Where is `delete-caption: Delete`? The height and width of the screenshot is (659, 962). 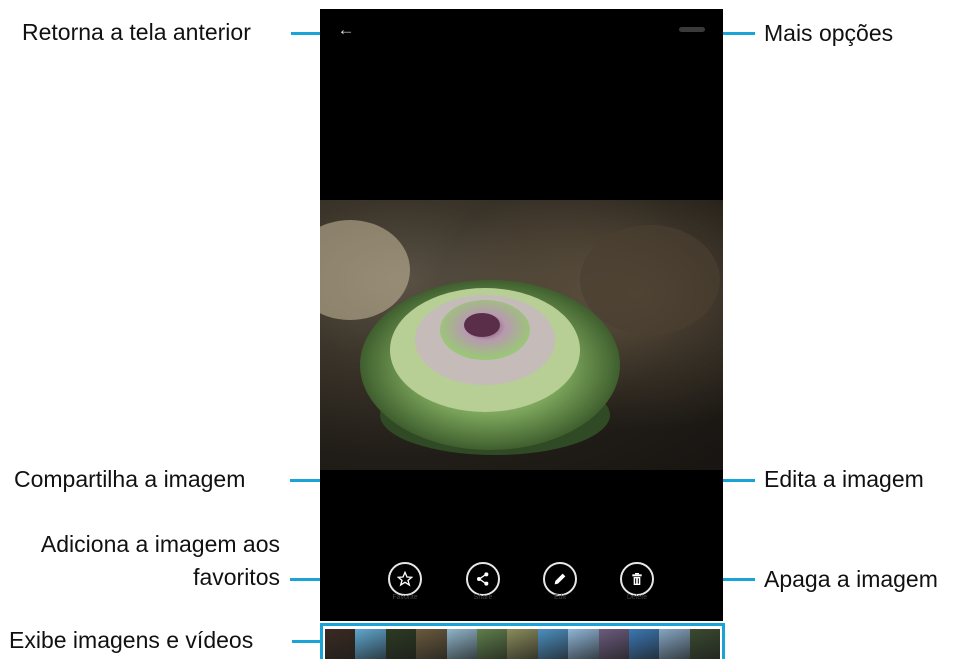 delete-caption: Delete is located at coordinates (637, 597).